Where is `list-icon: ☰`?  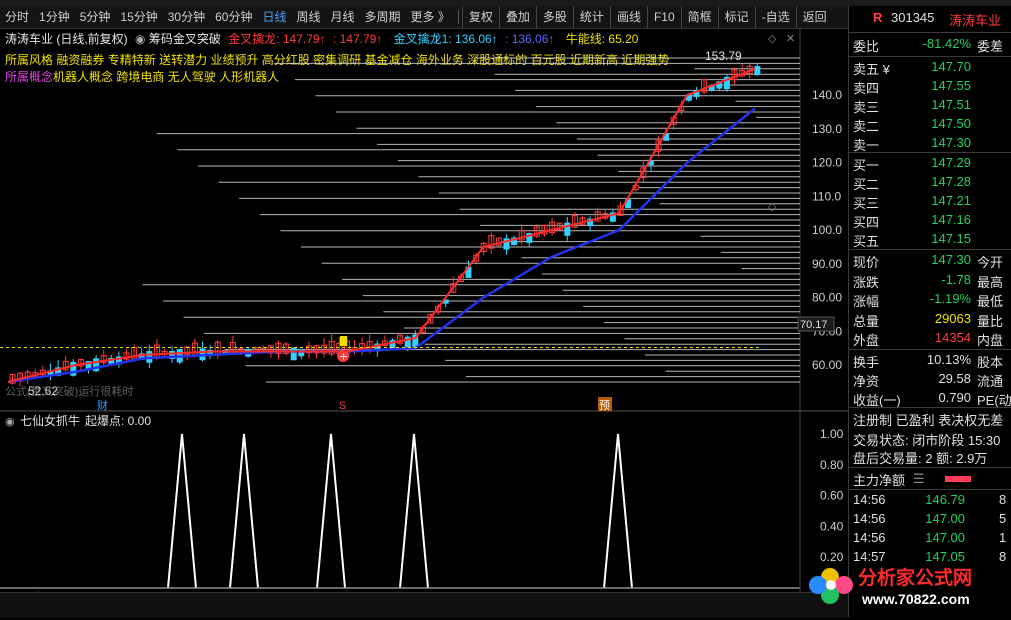
list-icon: ☰ is located at coordinates (919, 479).